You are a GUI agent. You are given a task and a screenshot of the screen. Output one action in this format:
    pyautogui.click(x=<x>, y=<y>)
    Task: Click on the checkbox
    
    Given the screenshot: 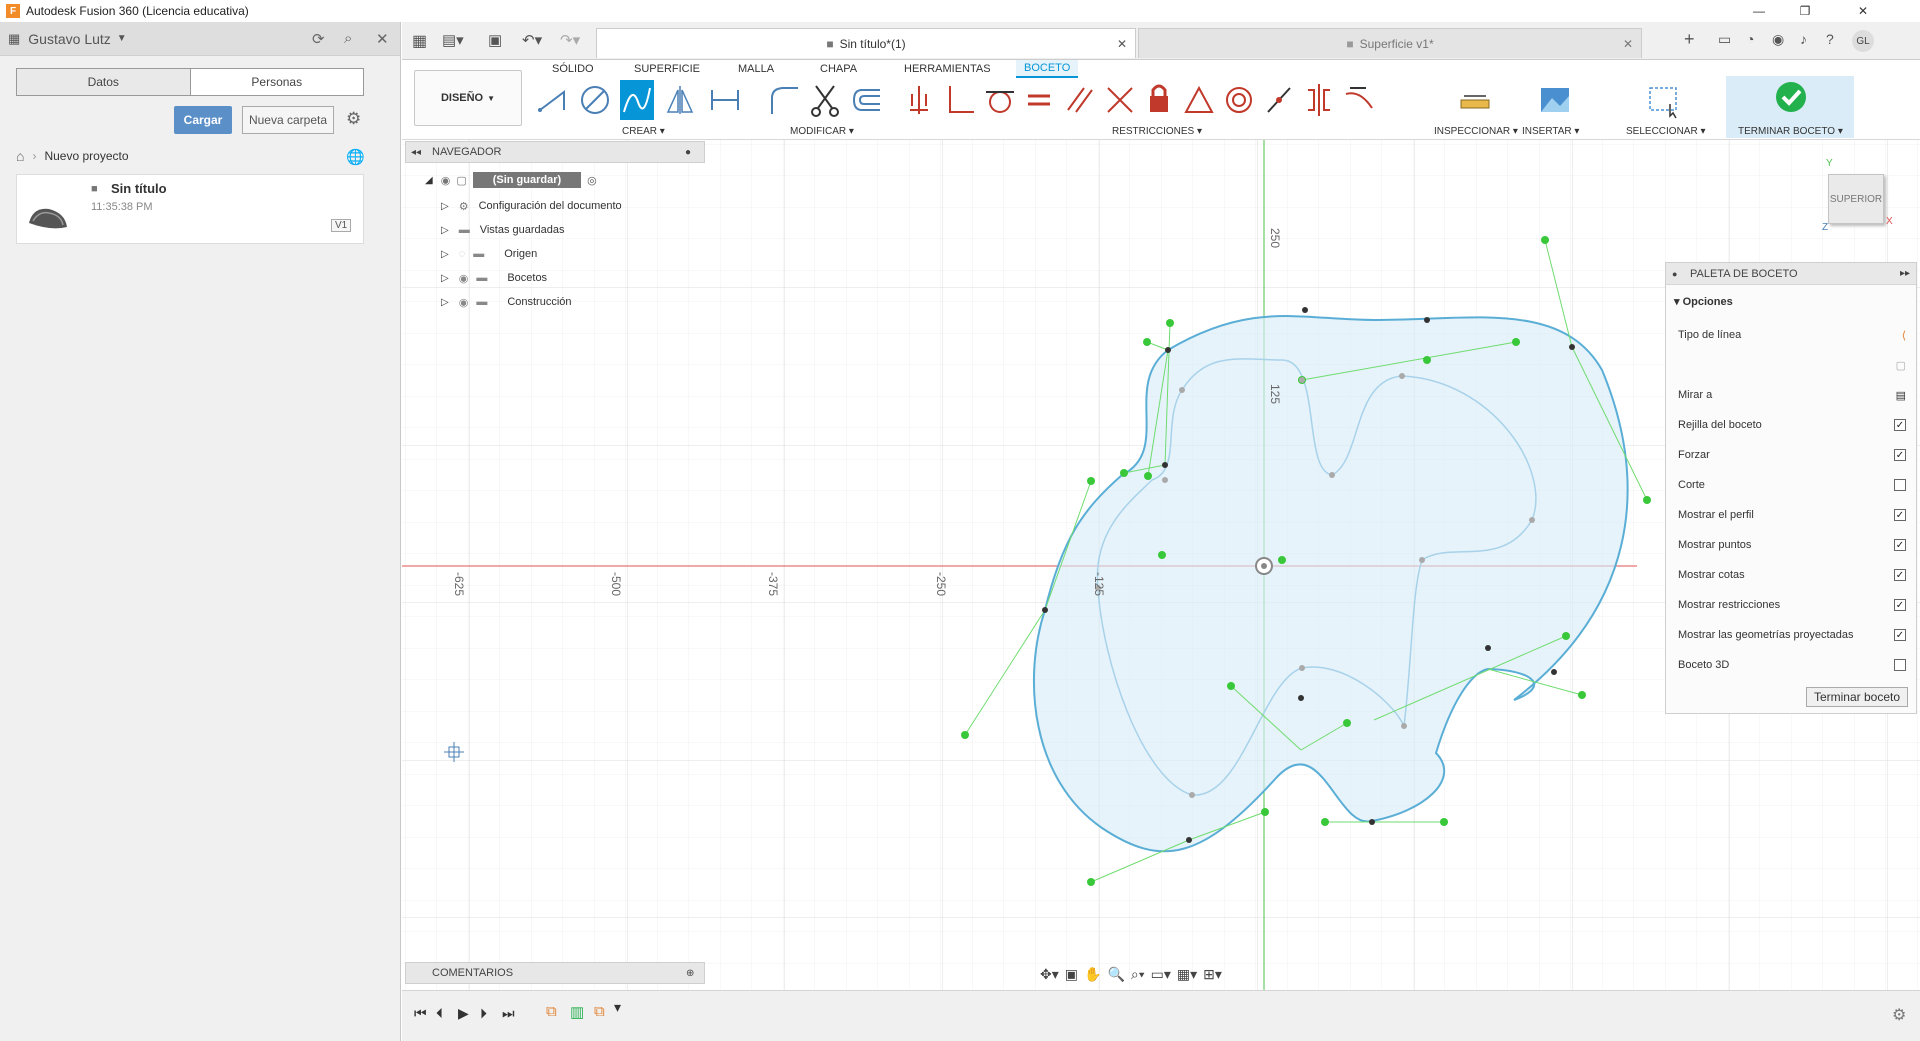 What is the action you would take?
    pyautogui.click(x=1900, y=665)
    